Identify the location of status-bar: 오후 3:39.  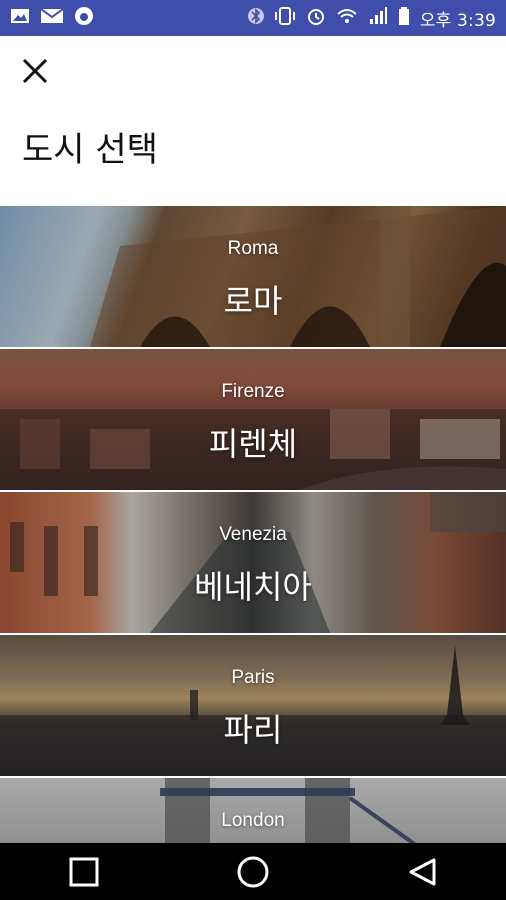
(253, 18).